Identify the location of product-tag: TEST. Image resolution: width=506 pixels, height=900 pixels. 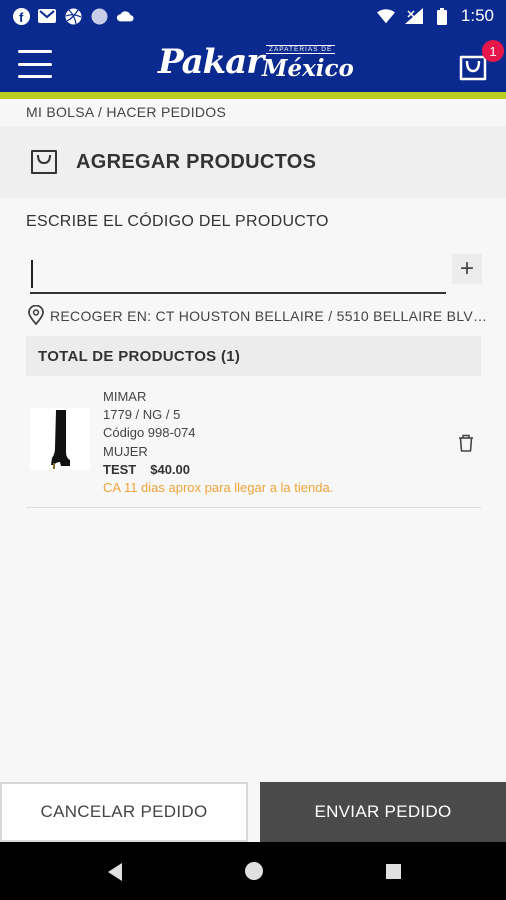
(120, 469).